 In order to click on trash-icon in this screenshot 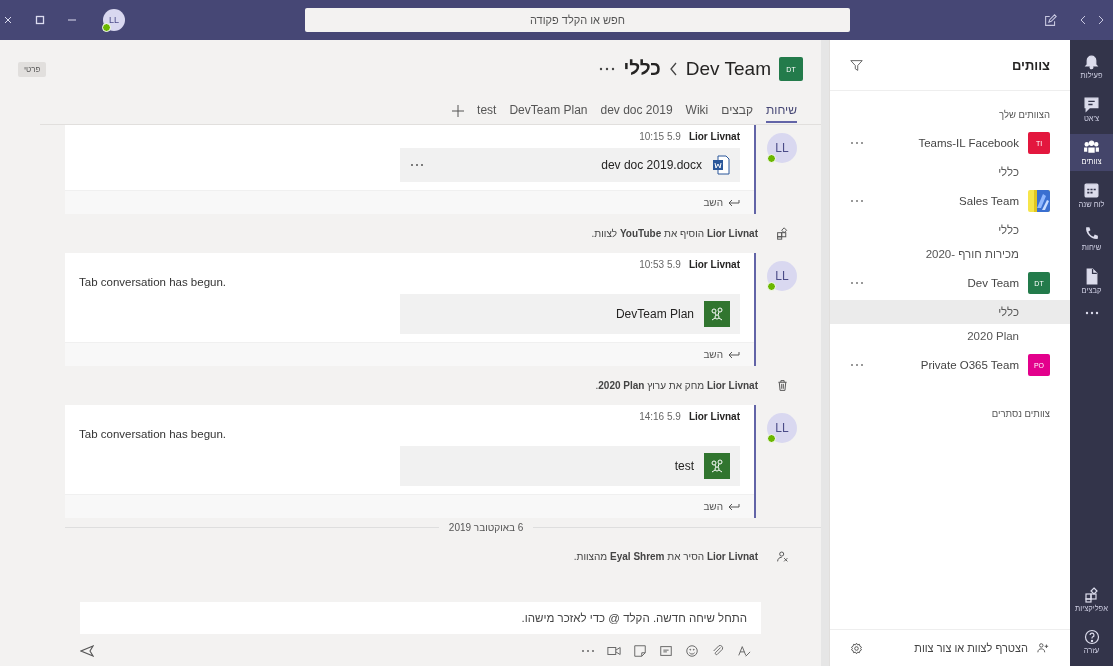, I will do `click(782, 385)`.